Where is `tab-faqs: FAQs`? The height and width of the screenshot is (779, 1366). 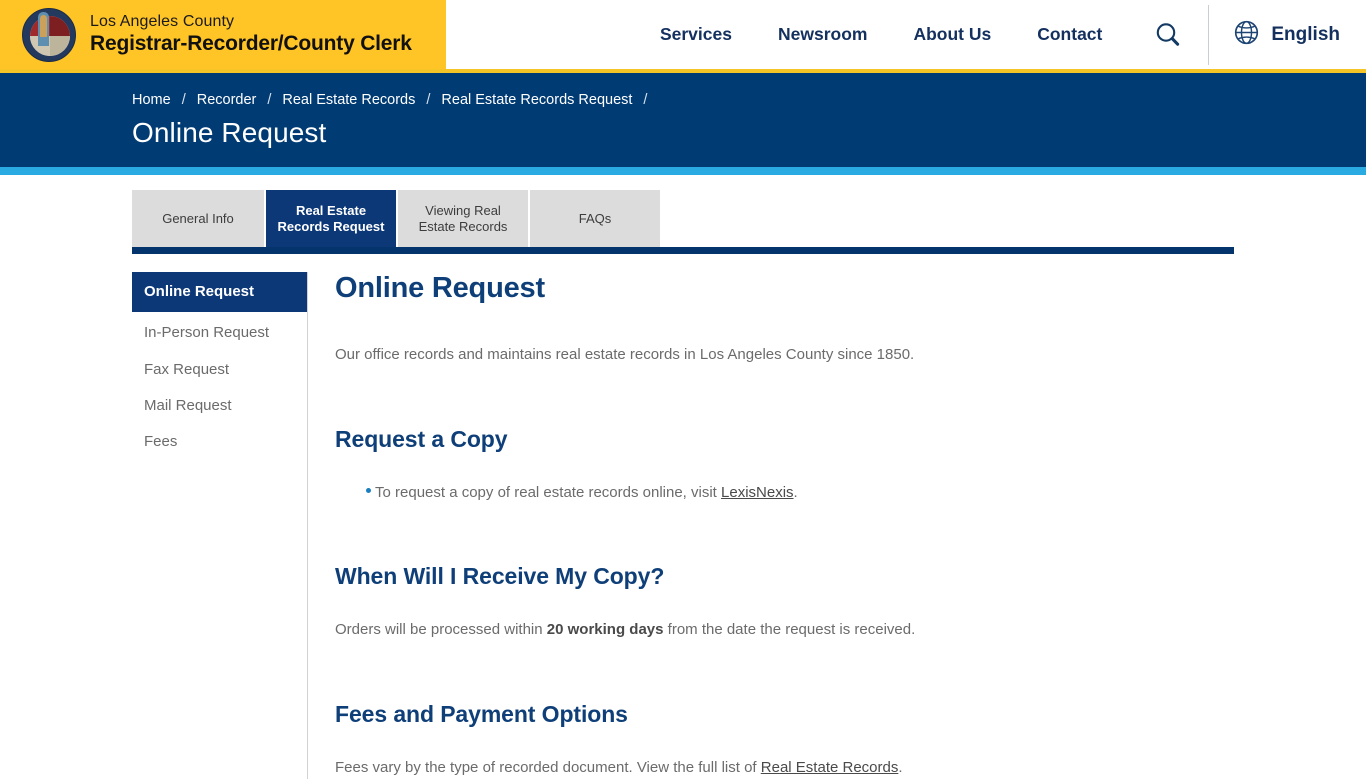 tab-faqs: FAQs is located at coordinates (595, 218).